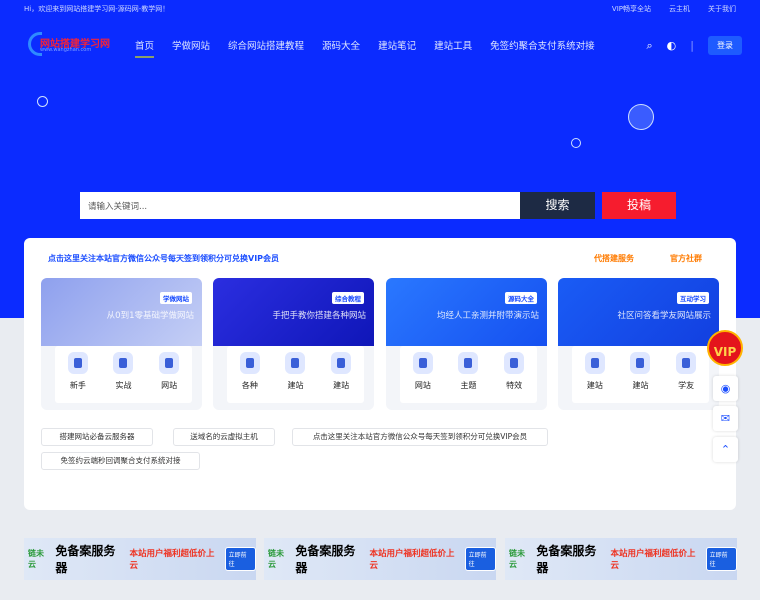  I want to click on monitor-icon, so click(169, 363).